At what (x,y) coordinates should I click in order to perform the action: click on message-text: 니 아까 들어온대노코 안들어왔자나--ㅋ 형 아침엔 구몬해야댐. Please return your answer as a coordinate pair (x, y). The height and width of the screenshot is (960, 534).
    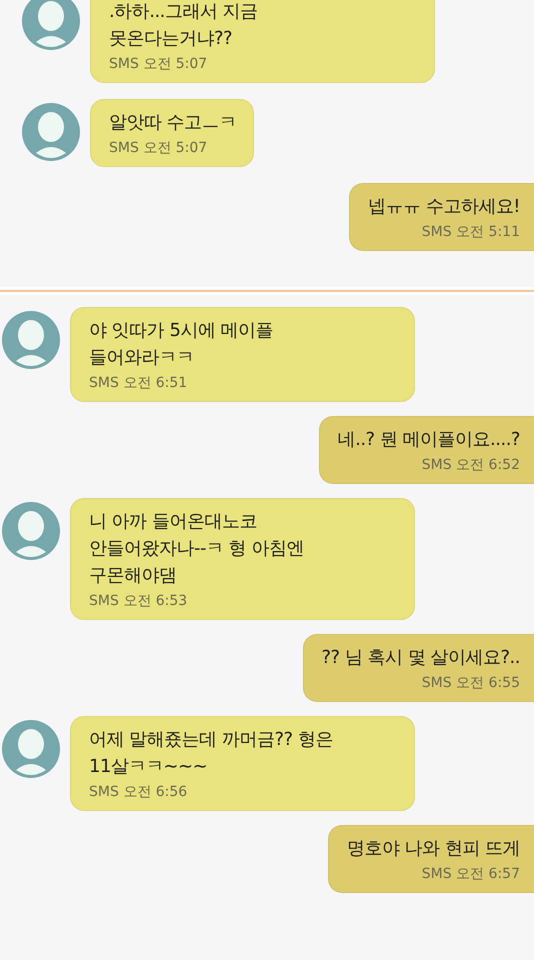
    Looking at the image, I should click on (197, 549).